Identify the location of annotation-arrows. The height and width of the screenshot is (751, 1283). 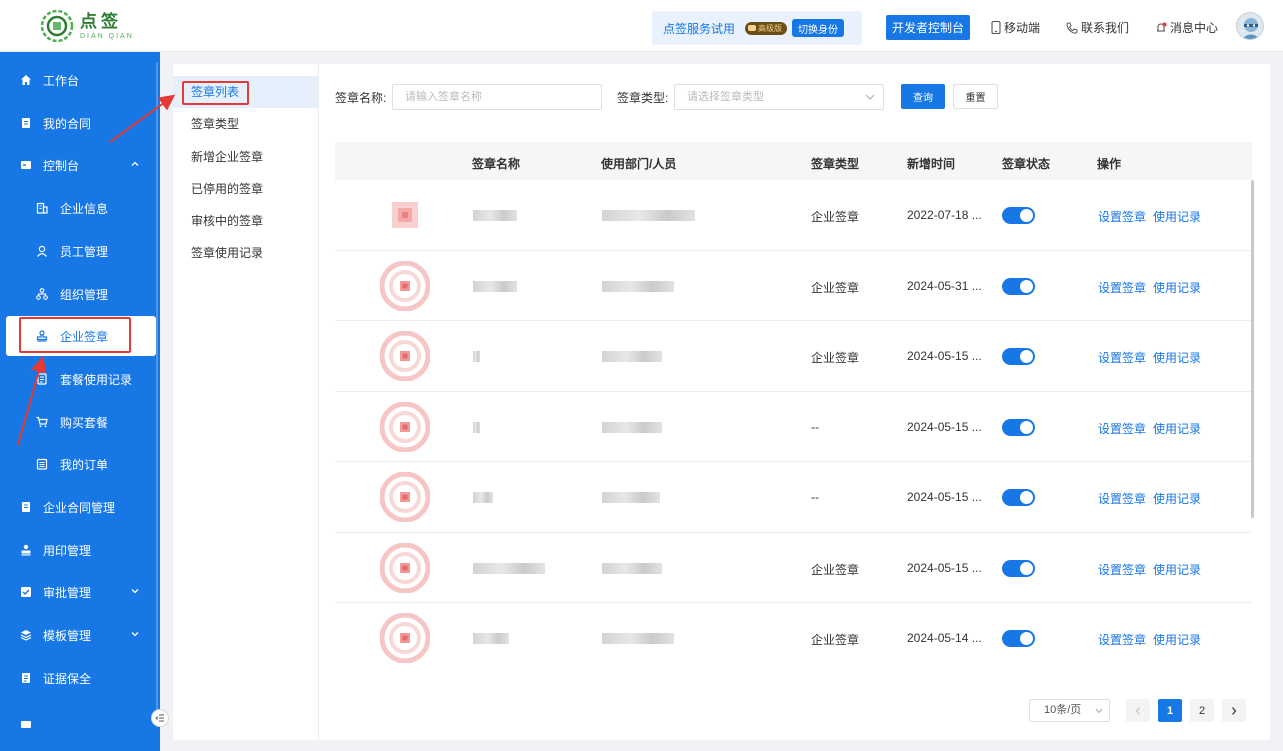
(96, 270).